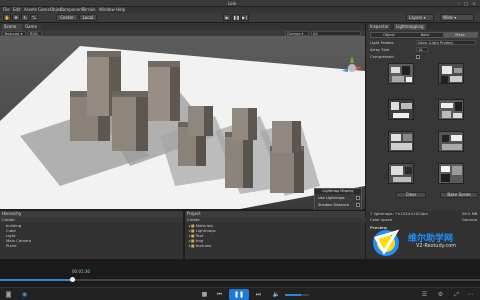  Describe the element at coordinates (8, 294) in the screenshot. I see `screenshot-icon: ◙` at that location.